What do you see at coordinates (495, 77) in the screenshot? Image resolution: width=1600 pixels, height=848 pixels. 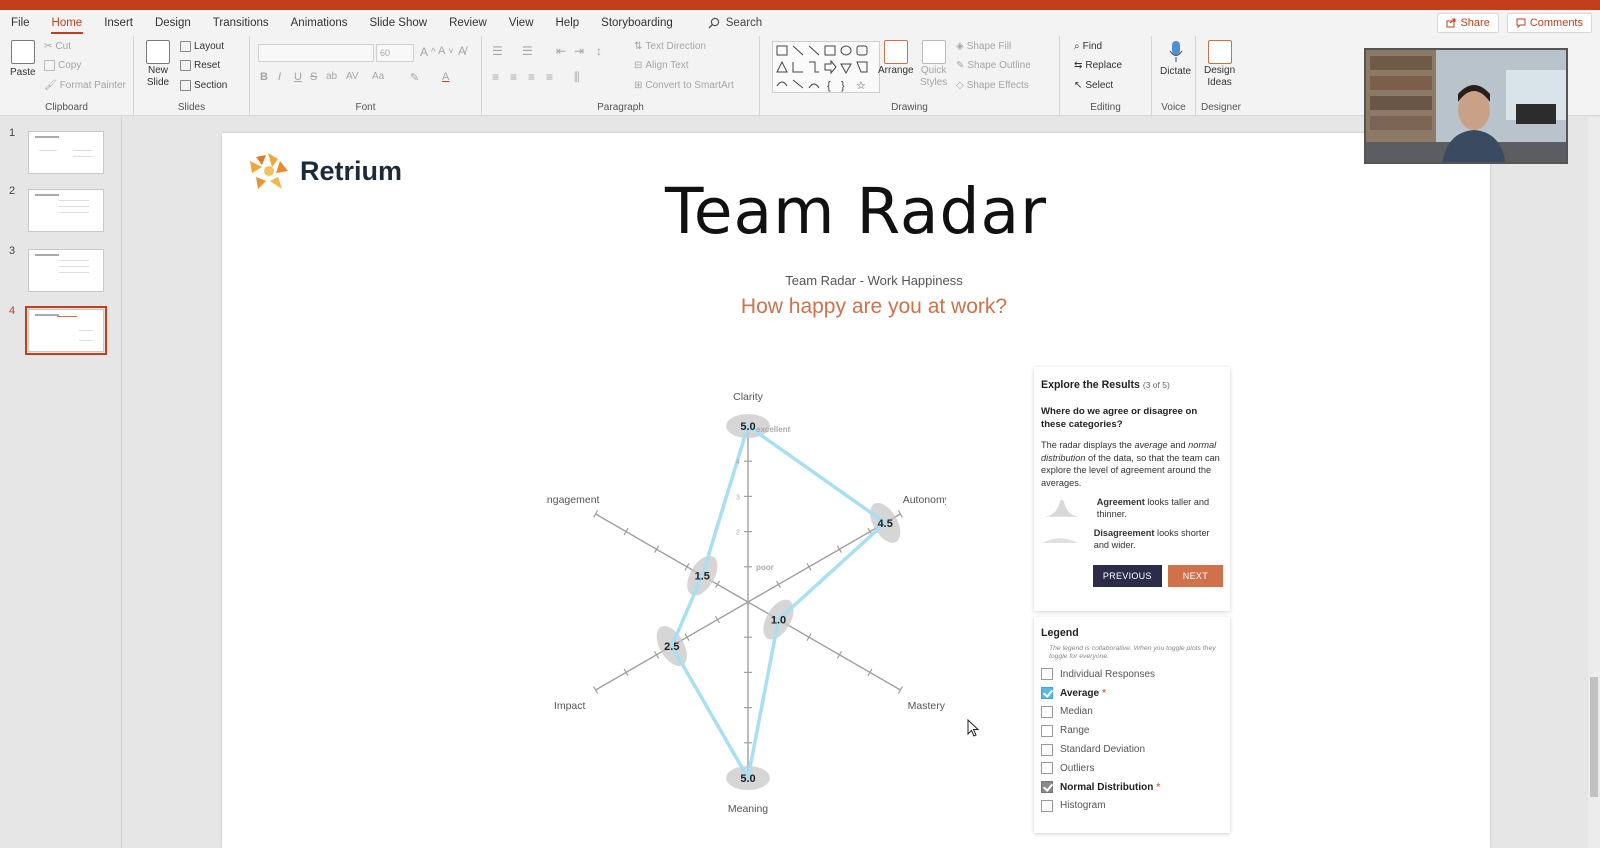 I see `align-left-icon: ≡` at bounding box center [495, 77].